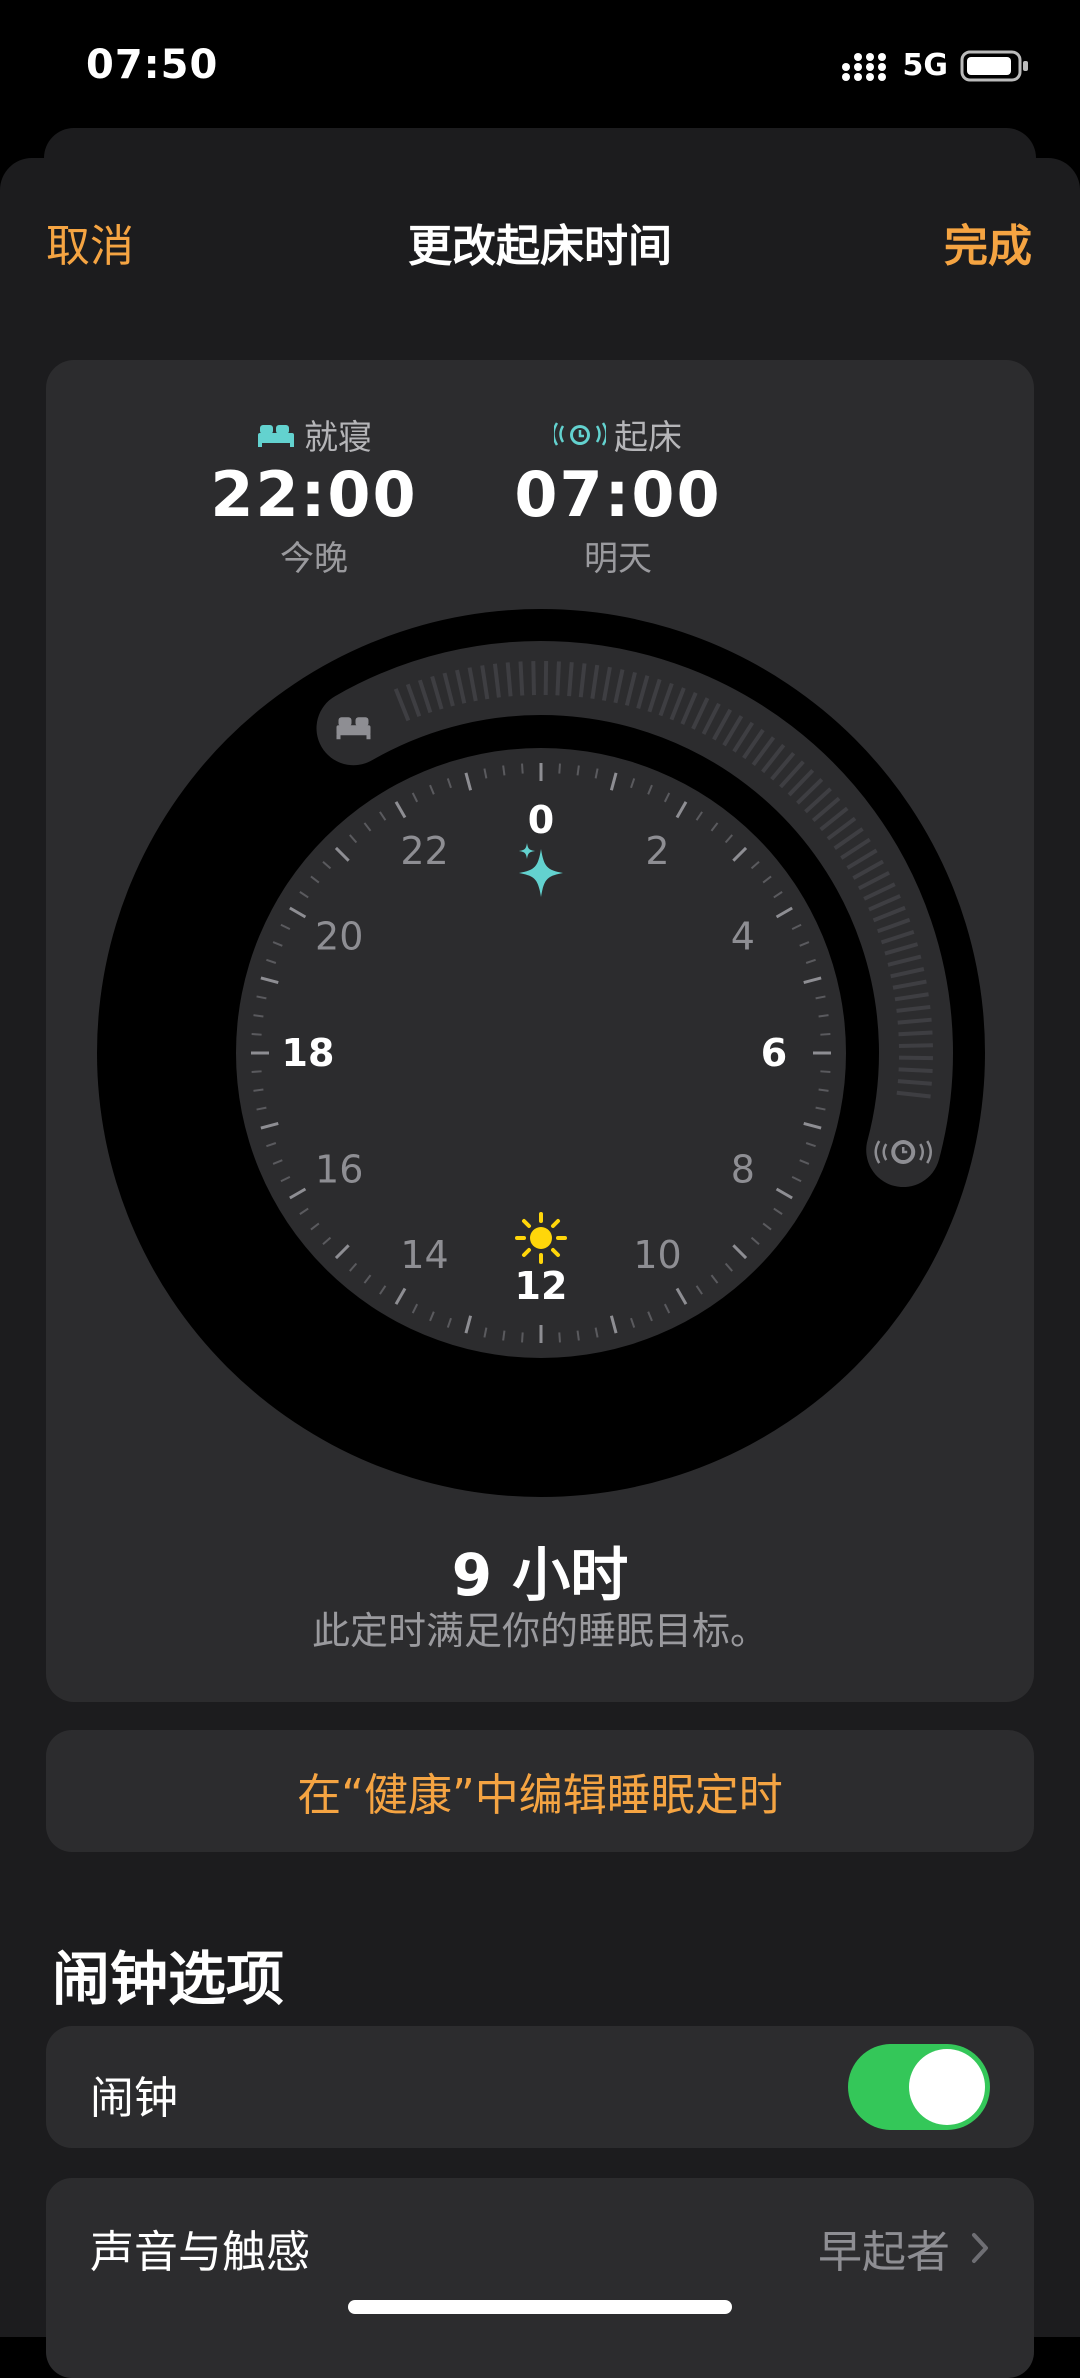 Image resolution: width=1080 pixels, height=2378 pixels. What do you see at coordinates (200, 2248) in the screenshot?
I see `sound-label: 声音与触感` at bounding box center [200, 2248].